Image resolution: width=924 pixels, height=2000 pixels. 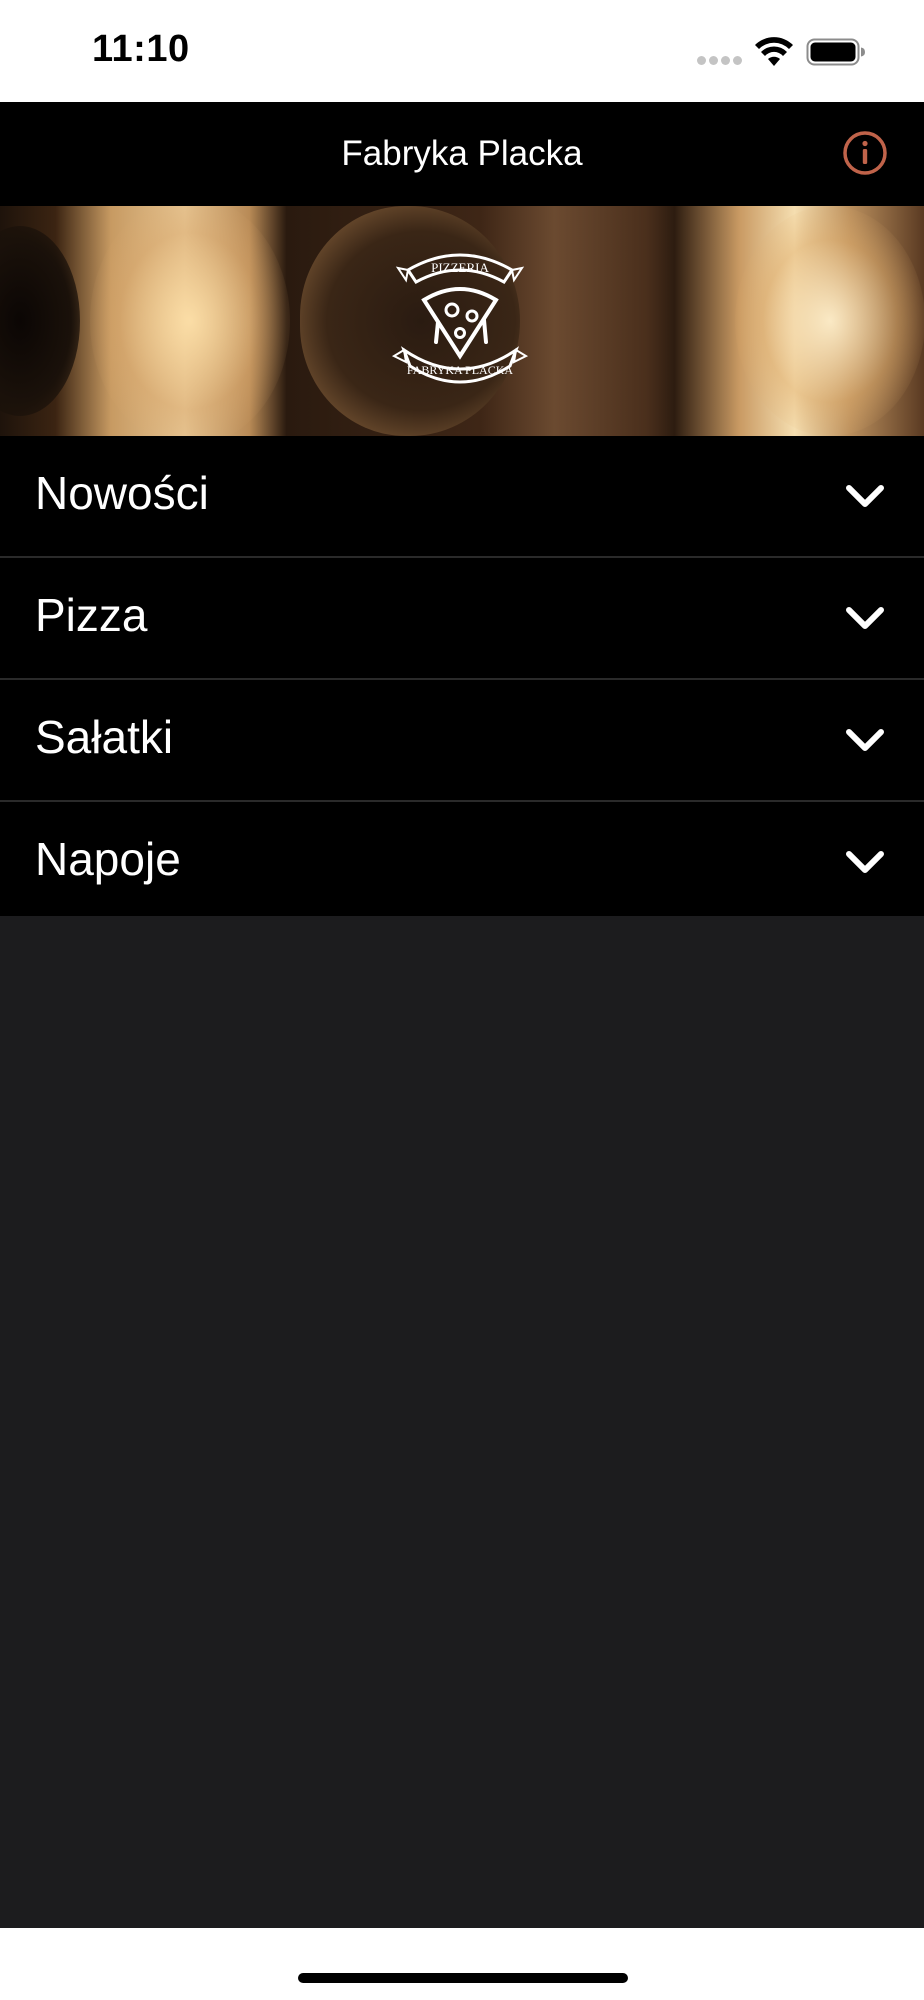 What do you see at coordinates (462, 861) in the screenshot?
I see `category-item-napoje: Napoje` at bounding box center [462, 861].